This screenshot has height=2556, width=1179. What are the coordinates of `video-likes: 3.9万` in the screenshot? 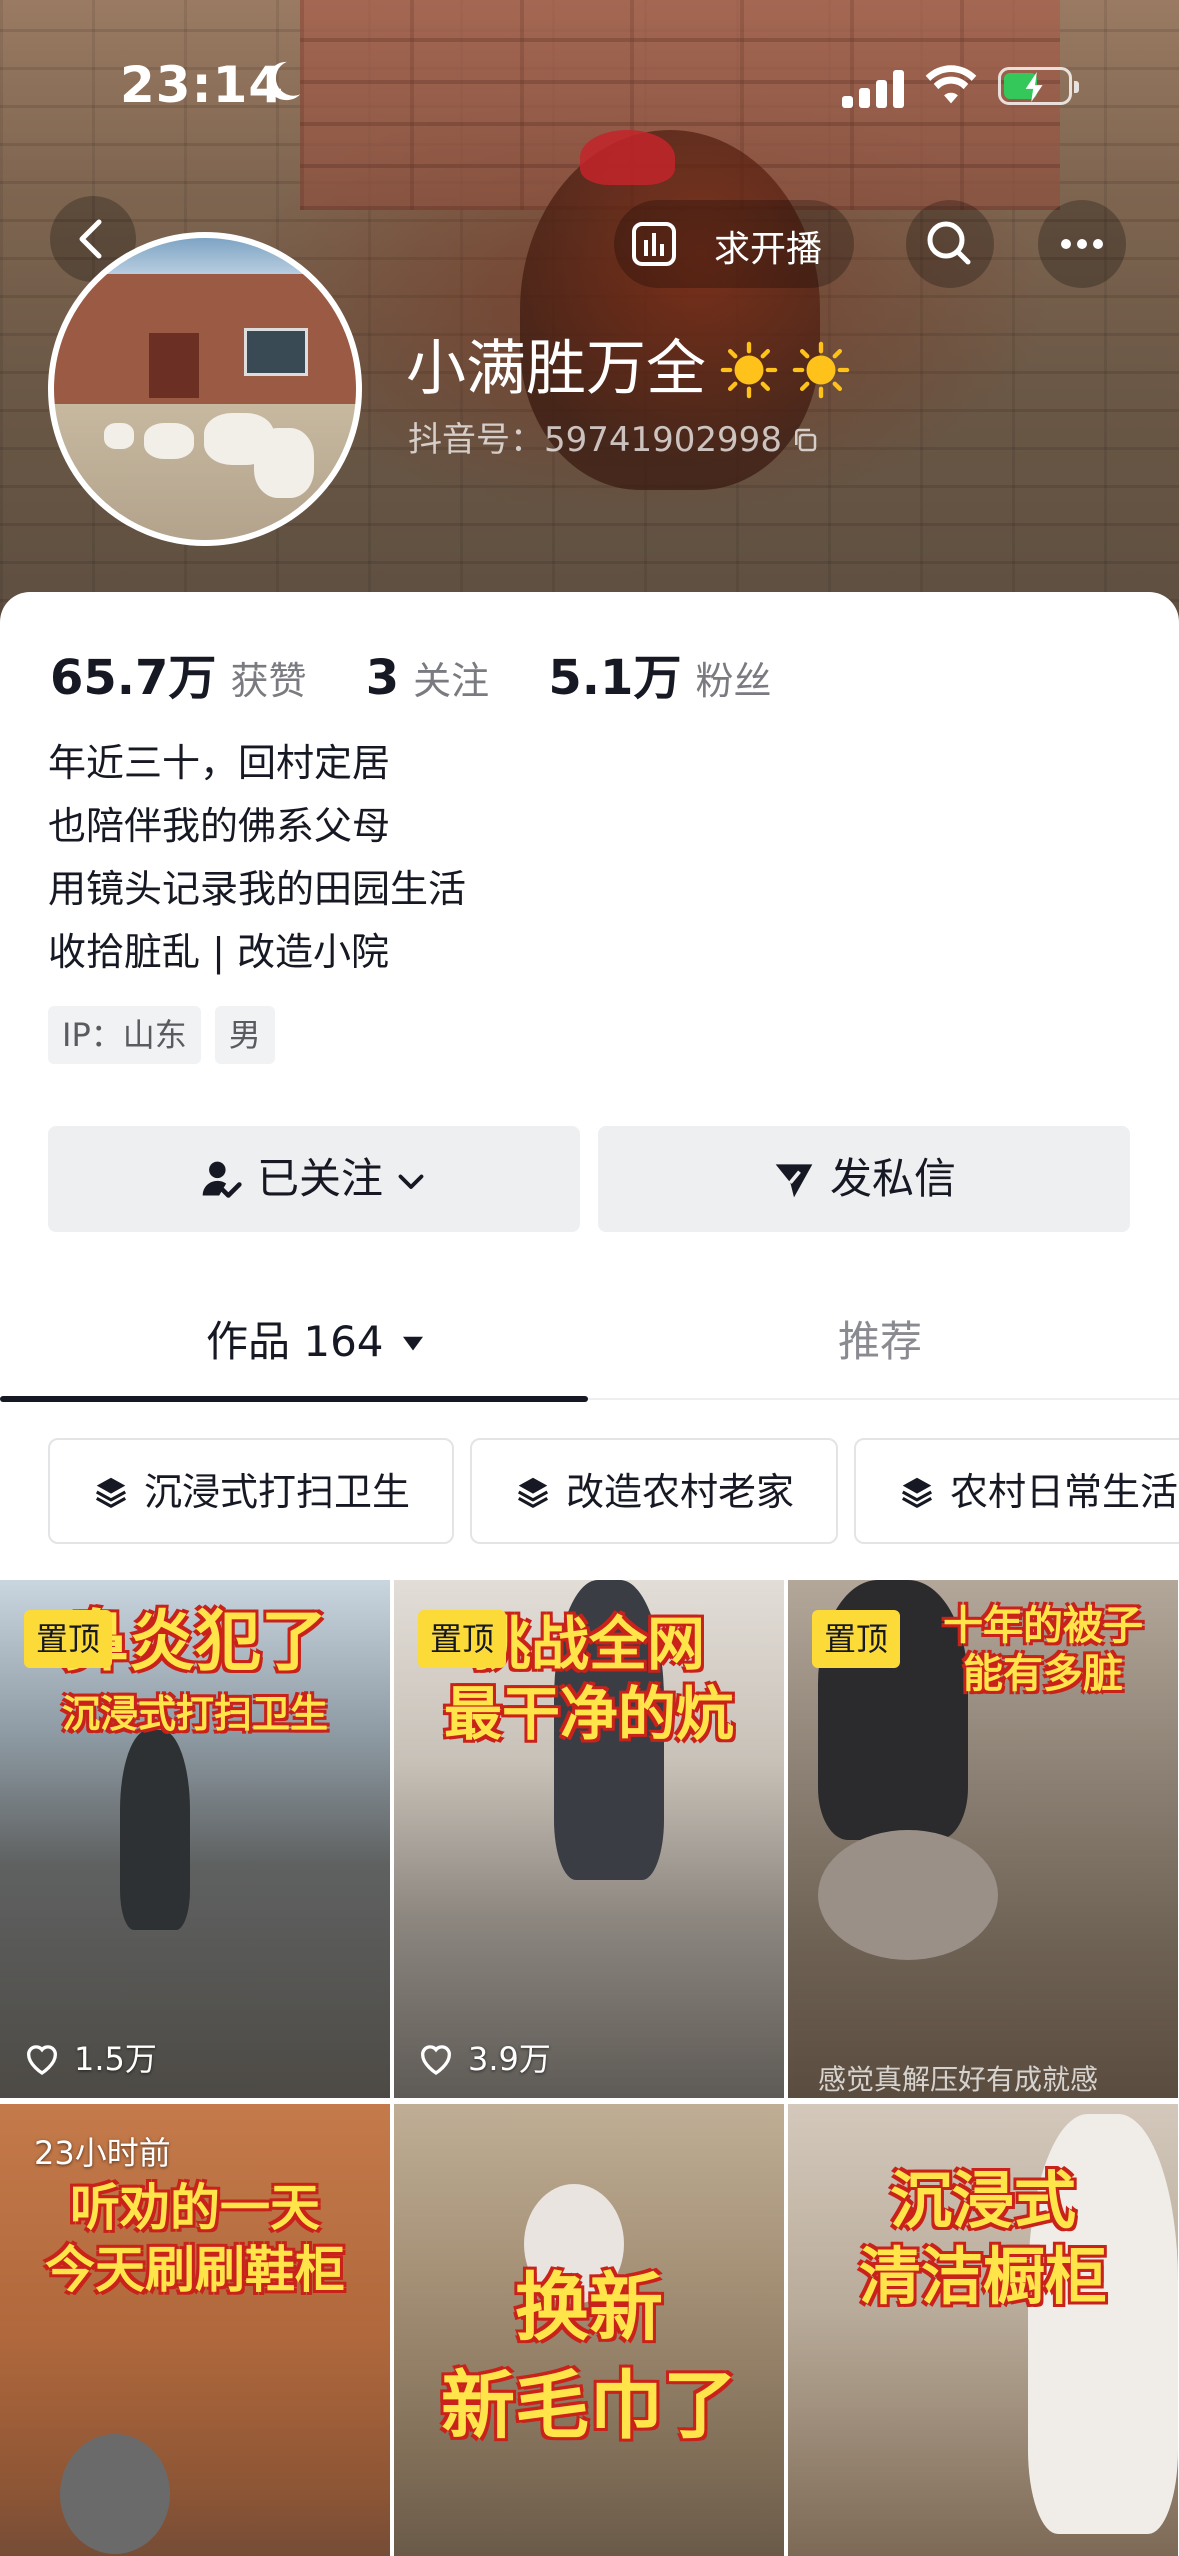 It's located at (483, 2057).